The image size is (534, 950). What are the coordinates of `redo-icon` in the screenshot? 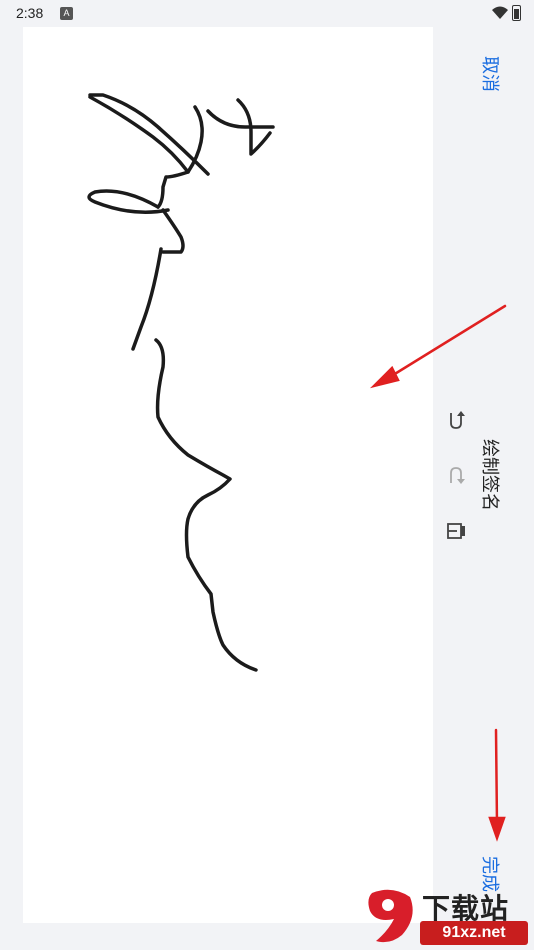 It's located at (457, 475).